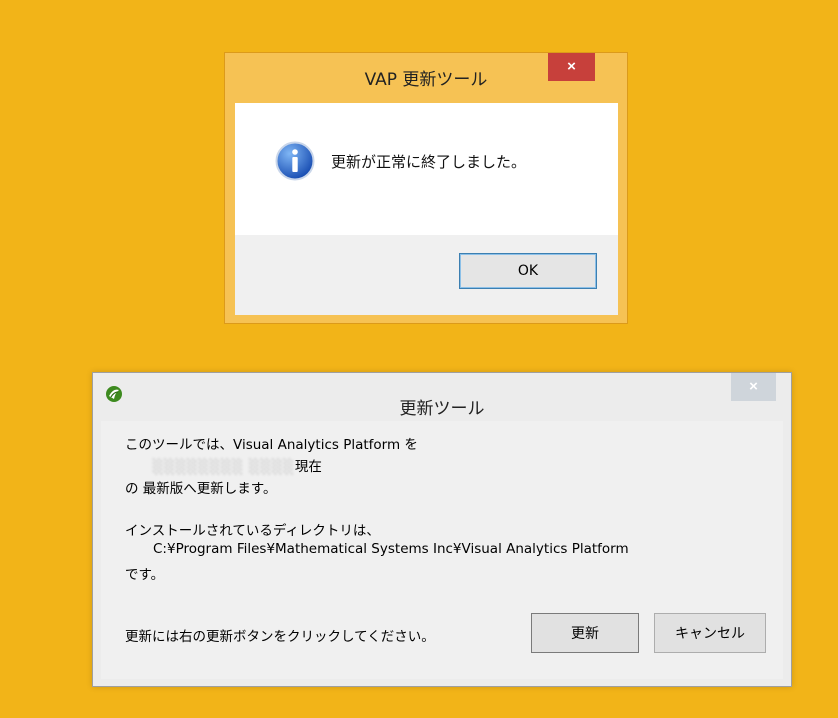 The image size is (838, 718). I want to click on install-dir-suffix: です。, so click(145, 575).